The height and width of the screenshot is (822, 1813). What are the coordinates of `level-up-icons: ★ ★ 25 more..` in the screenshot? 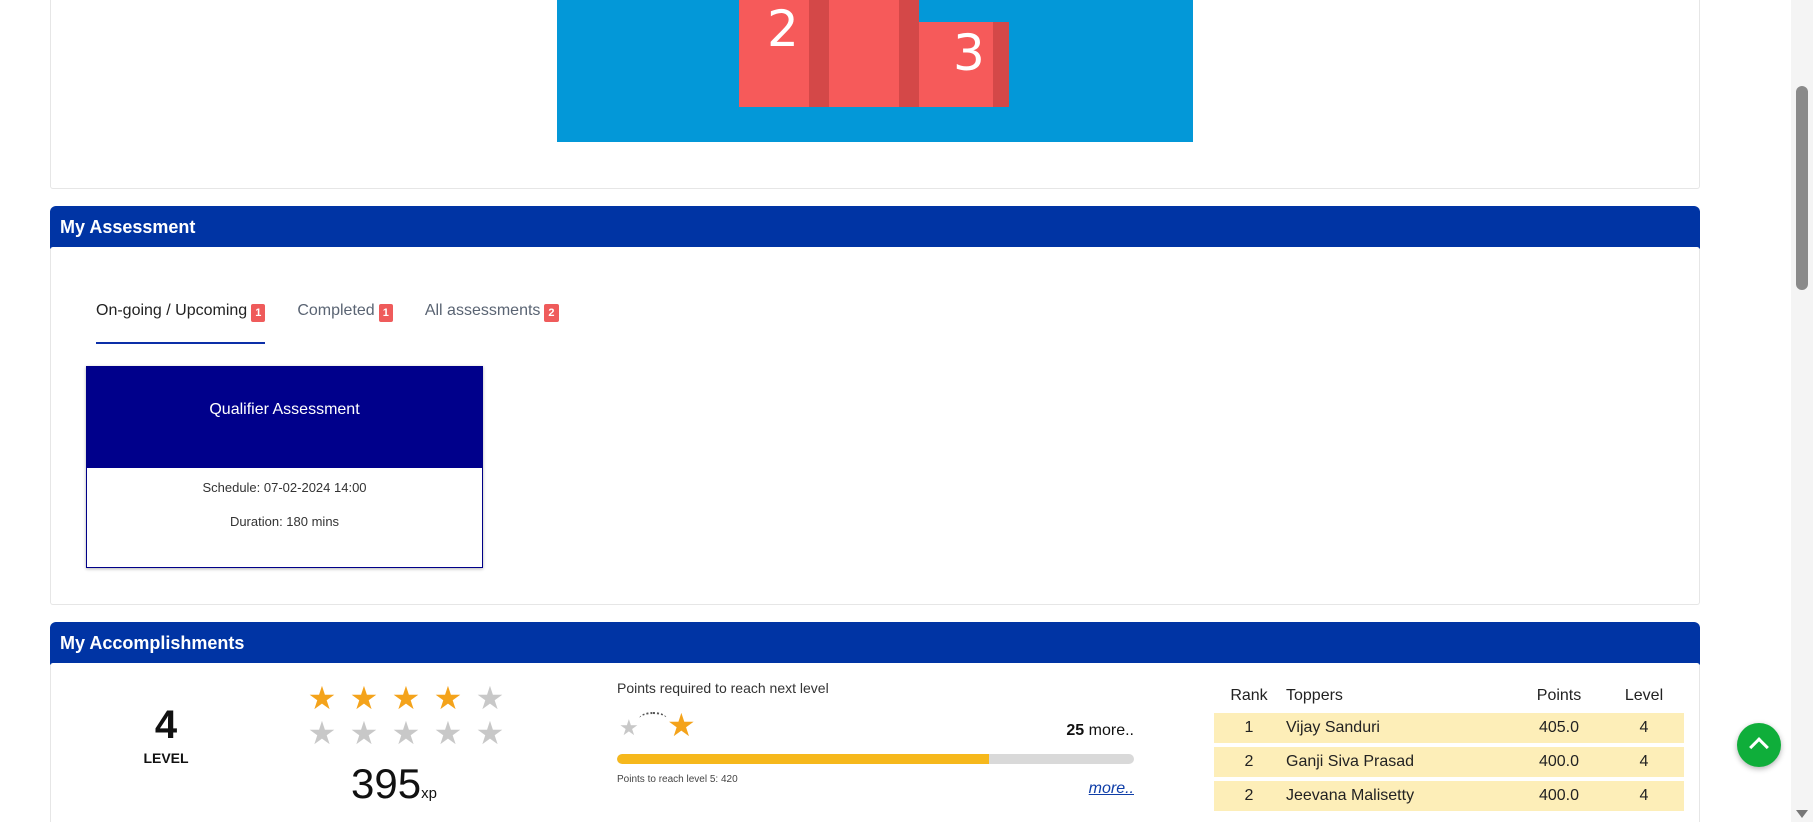 It's located at (875, 728).